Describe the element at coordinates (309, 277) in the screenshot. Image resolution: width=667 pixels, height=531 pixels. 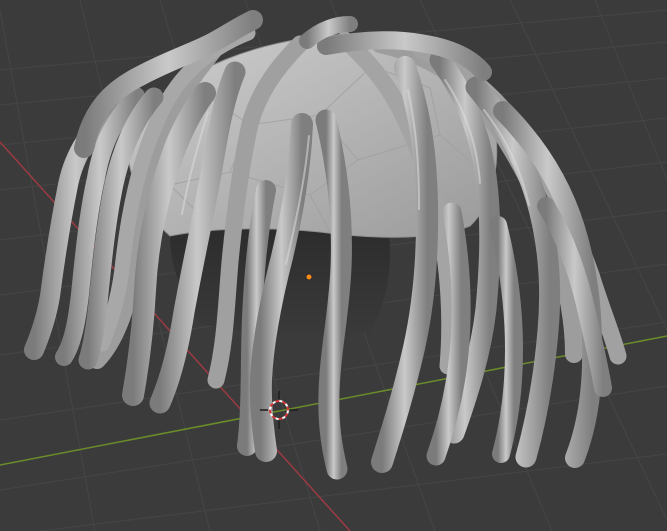
I see `object-origin-icon` at that location.